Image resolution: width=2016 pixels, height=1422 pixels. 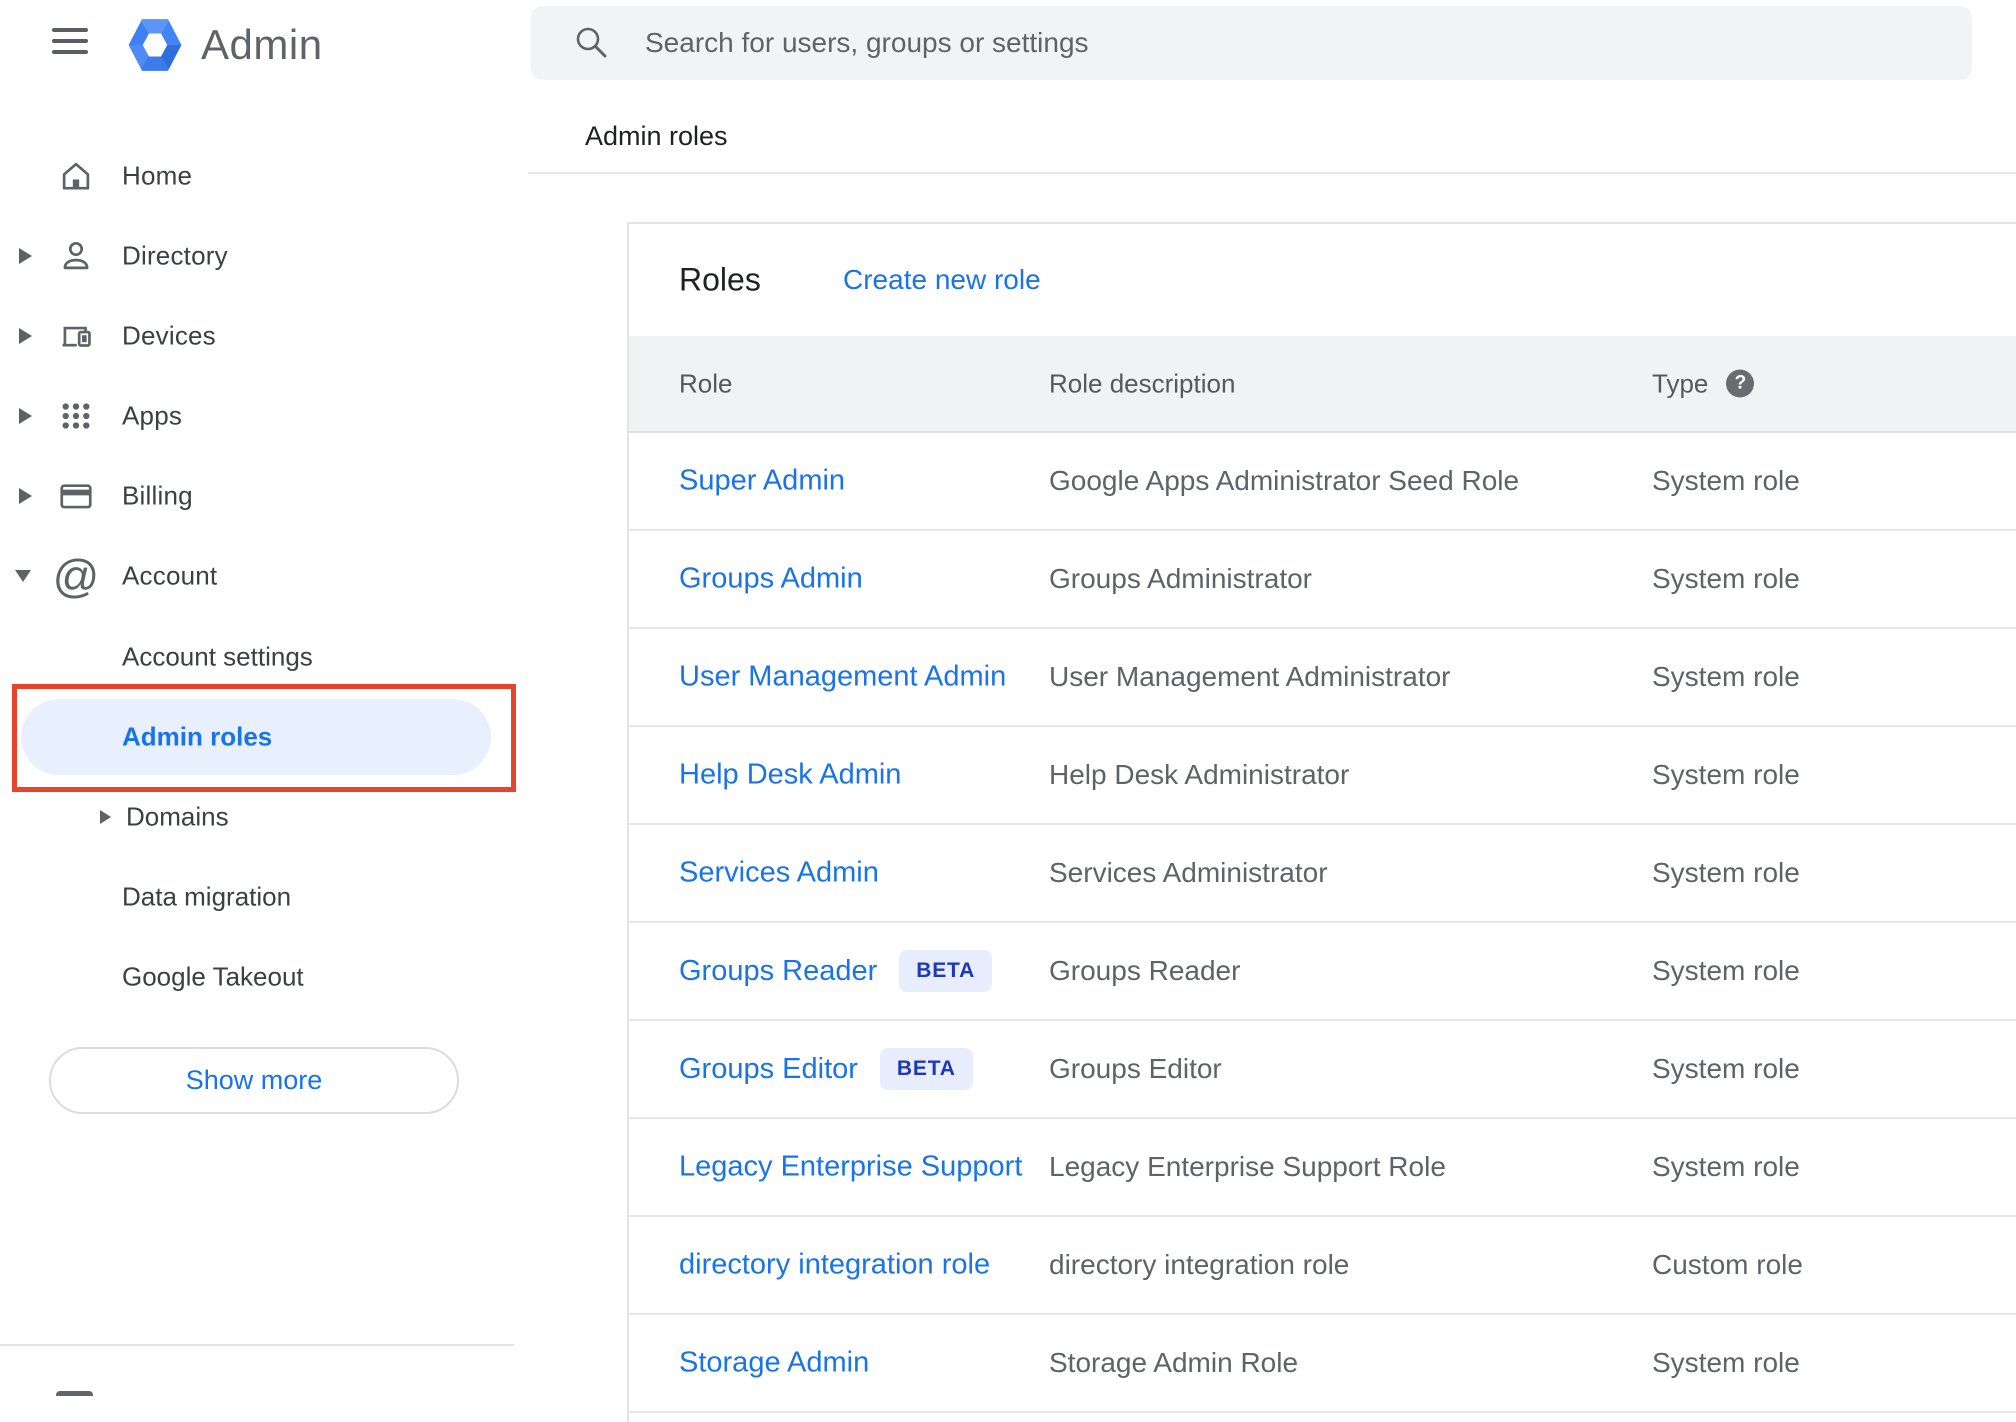 I want to click on content-divider, so click(x=1272, y=173).